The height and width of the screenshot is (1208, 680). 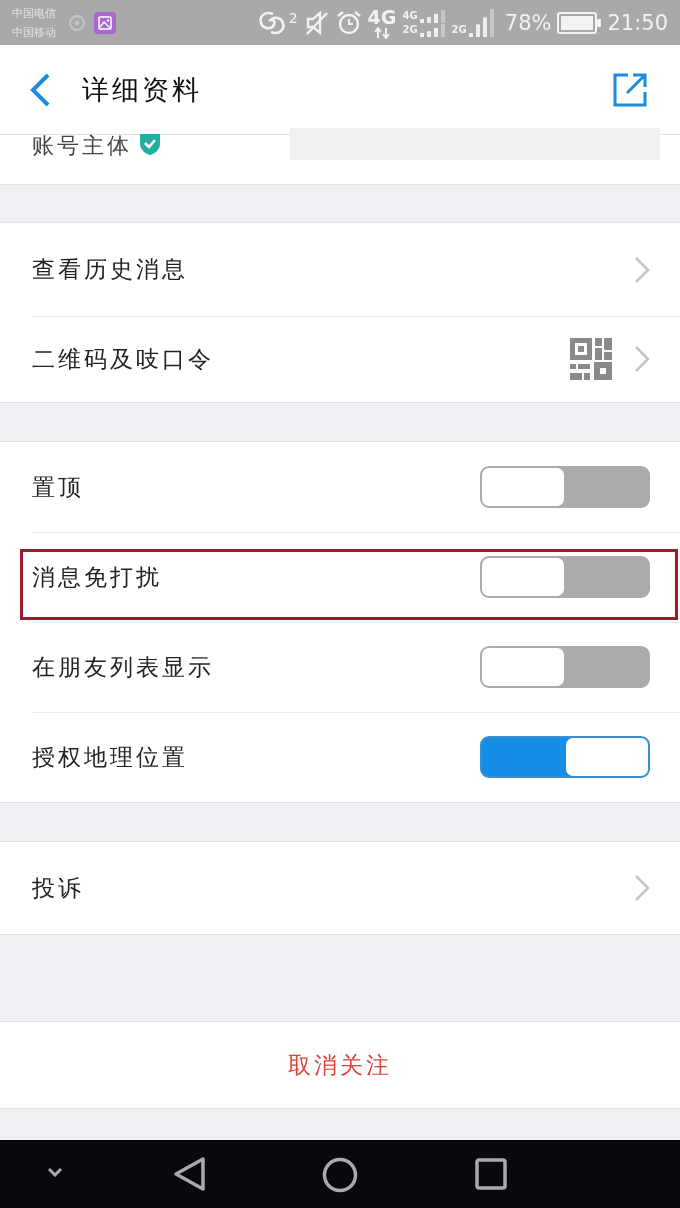 What do you see at coordinates (340, 269) in the screenshot?
I see `list-item: 查看历史消息` at bounding box center [340, 269].